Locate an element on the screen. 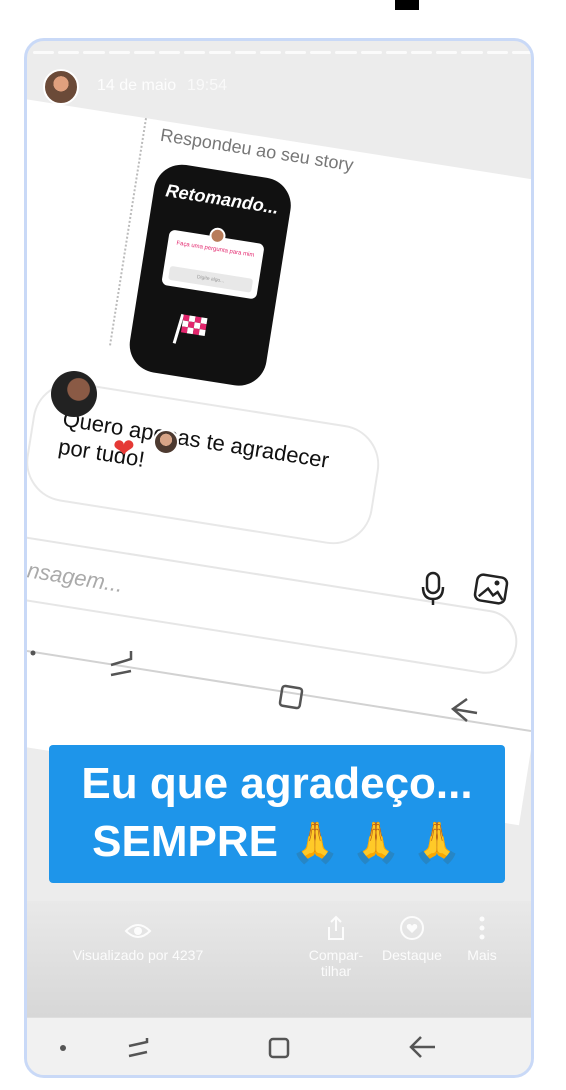  sender-avatar is located at coordinates (74, 394).